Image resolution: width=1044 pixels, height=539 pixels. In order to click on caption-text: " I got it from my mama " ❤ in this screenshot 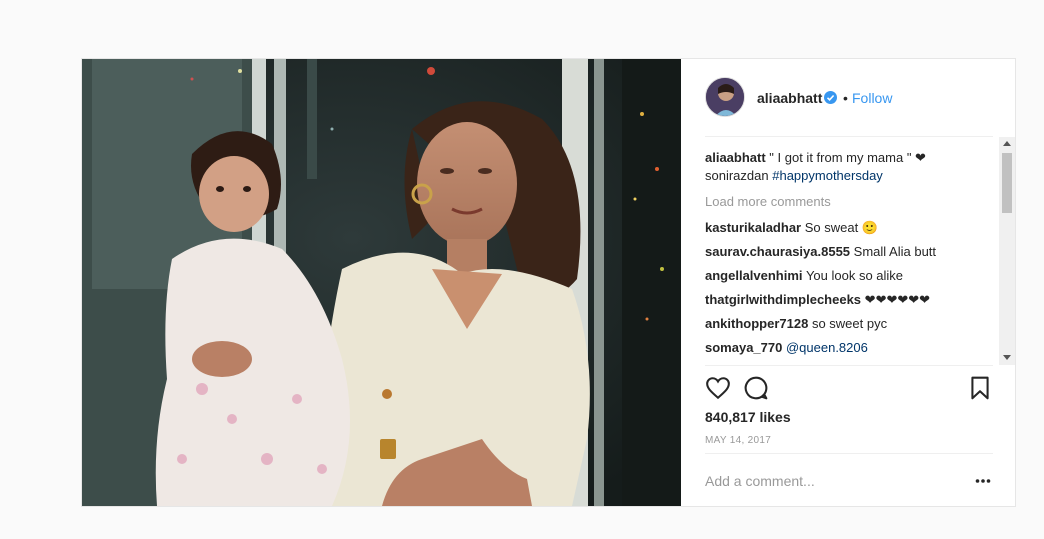, I will do `click(845, 157)`.